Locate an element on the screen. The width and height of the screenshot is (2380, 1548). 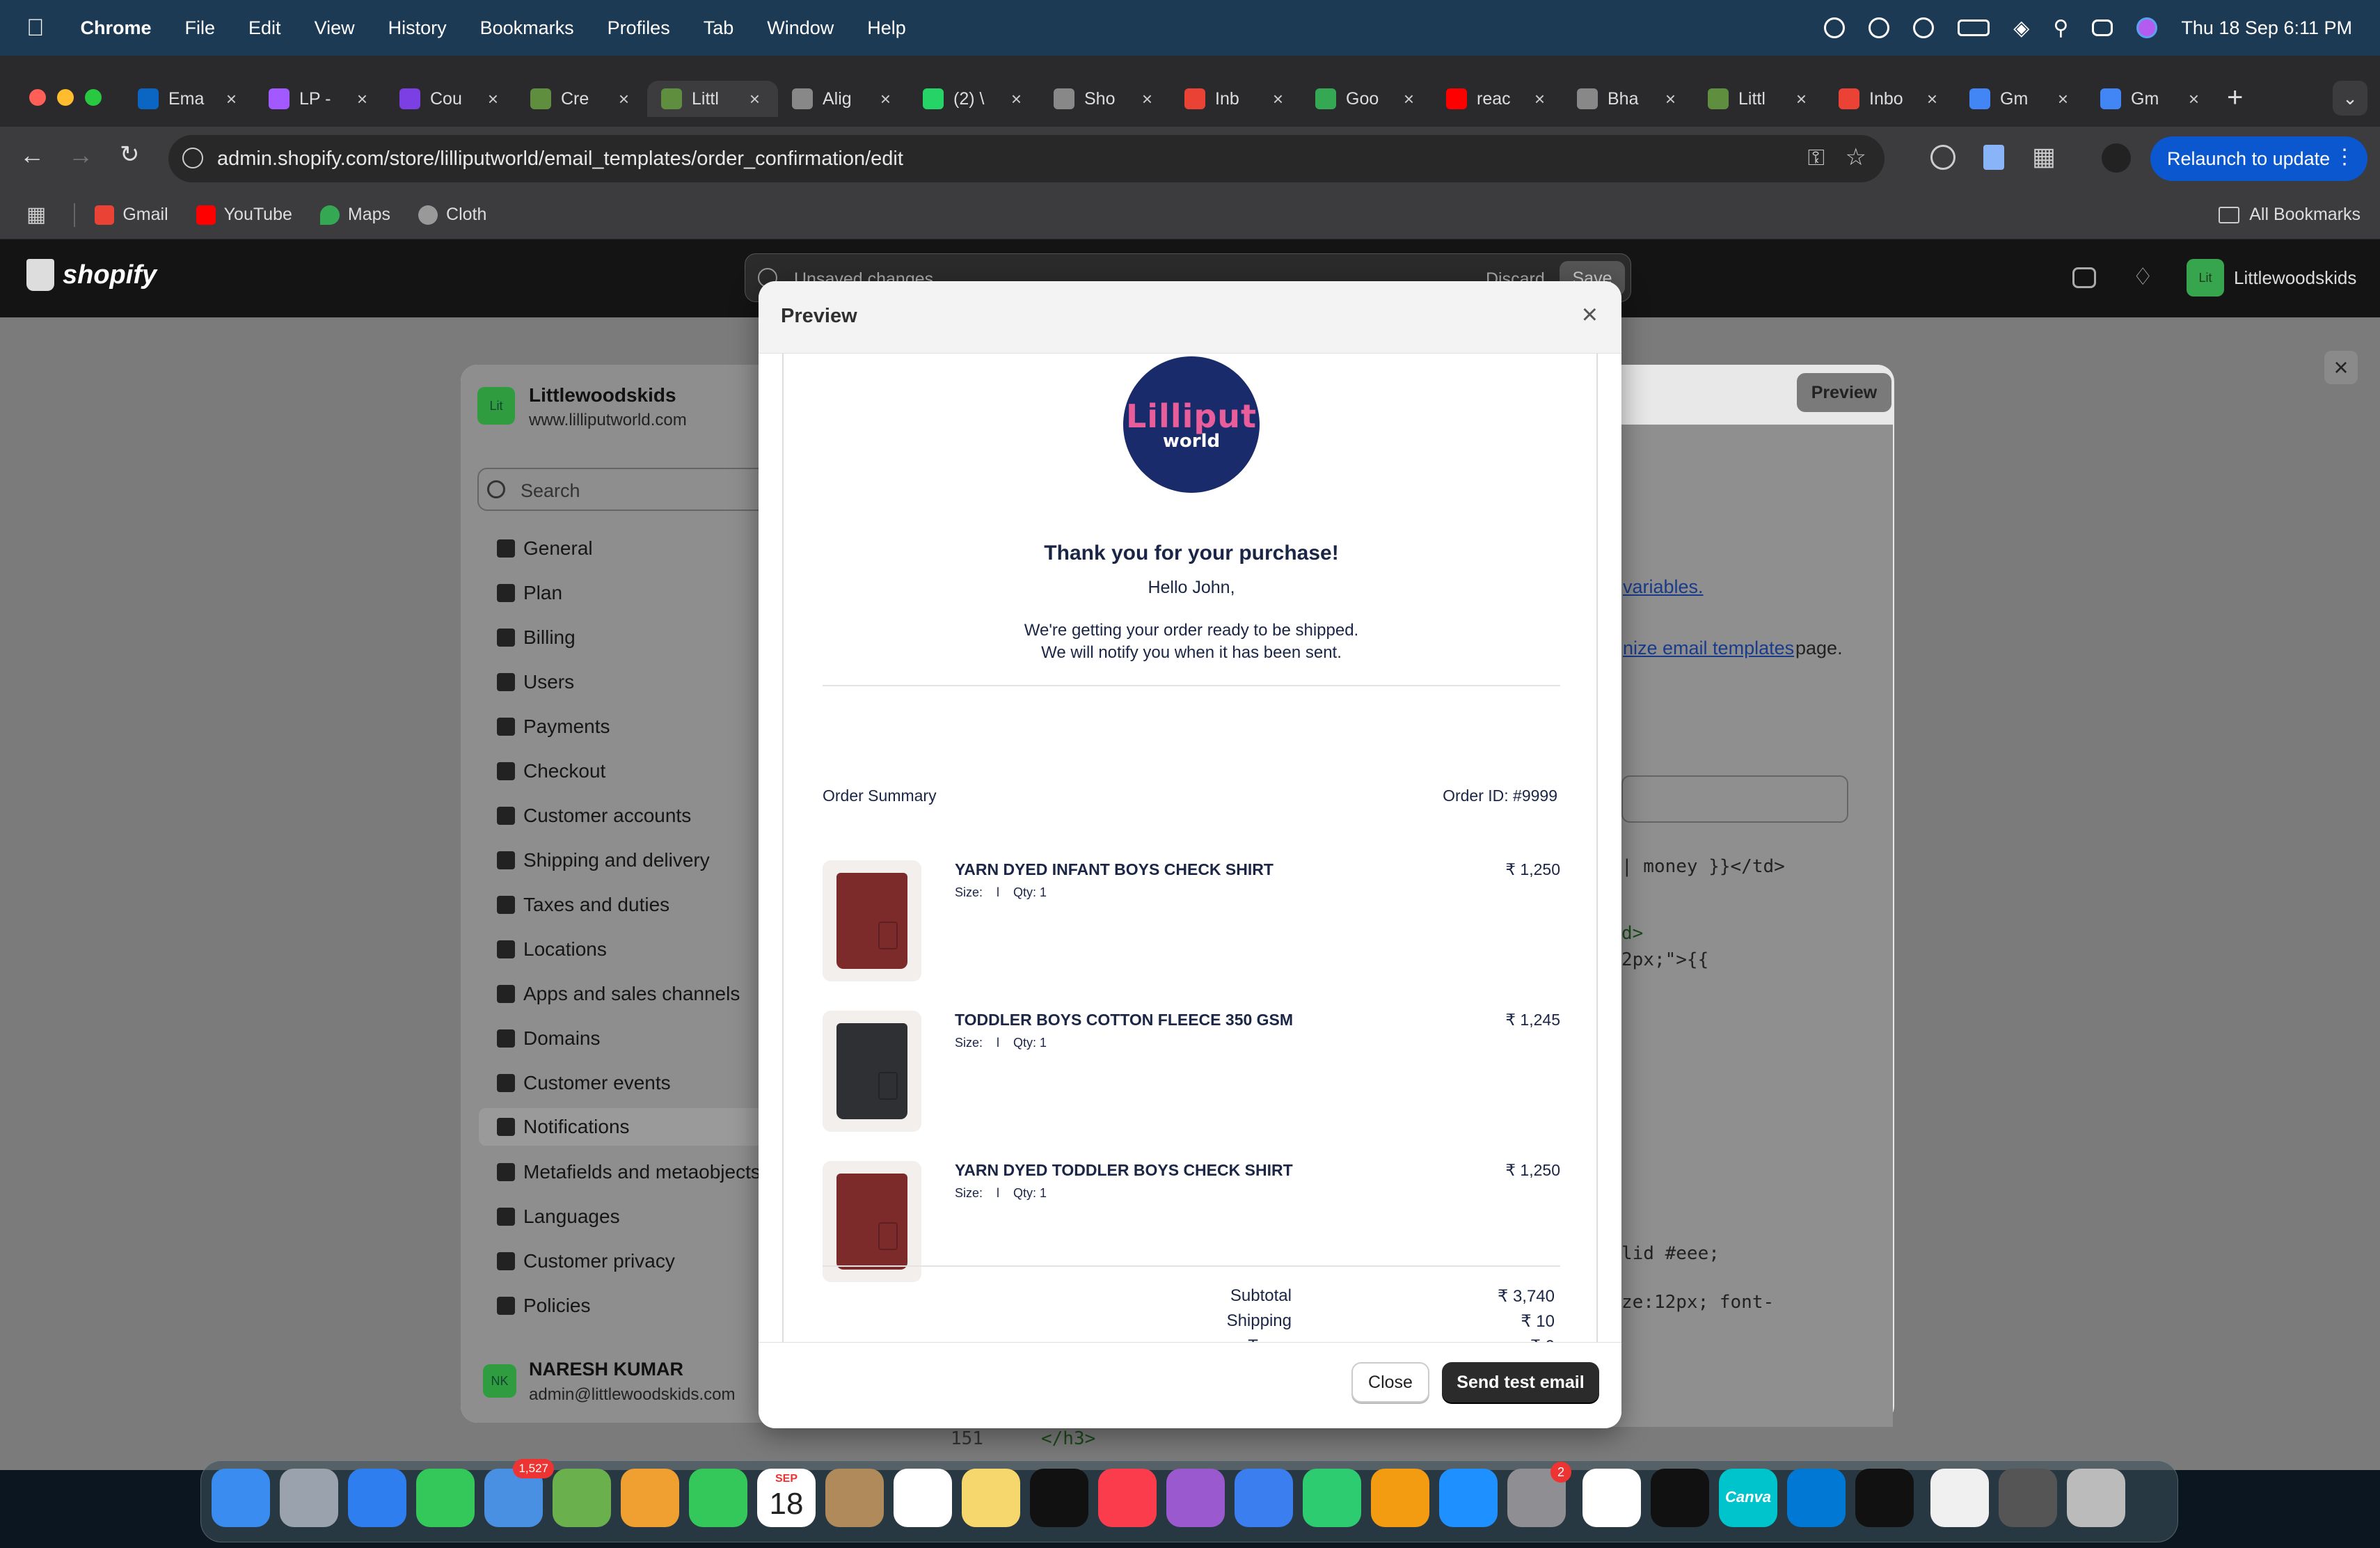
close-settings-icon: × is located at coordinates (2341, 367).